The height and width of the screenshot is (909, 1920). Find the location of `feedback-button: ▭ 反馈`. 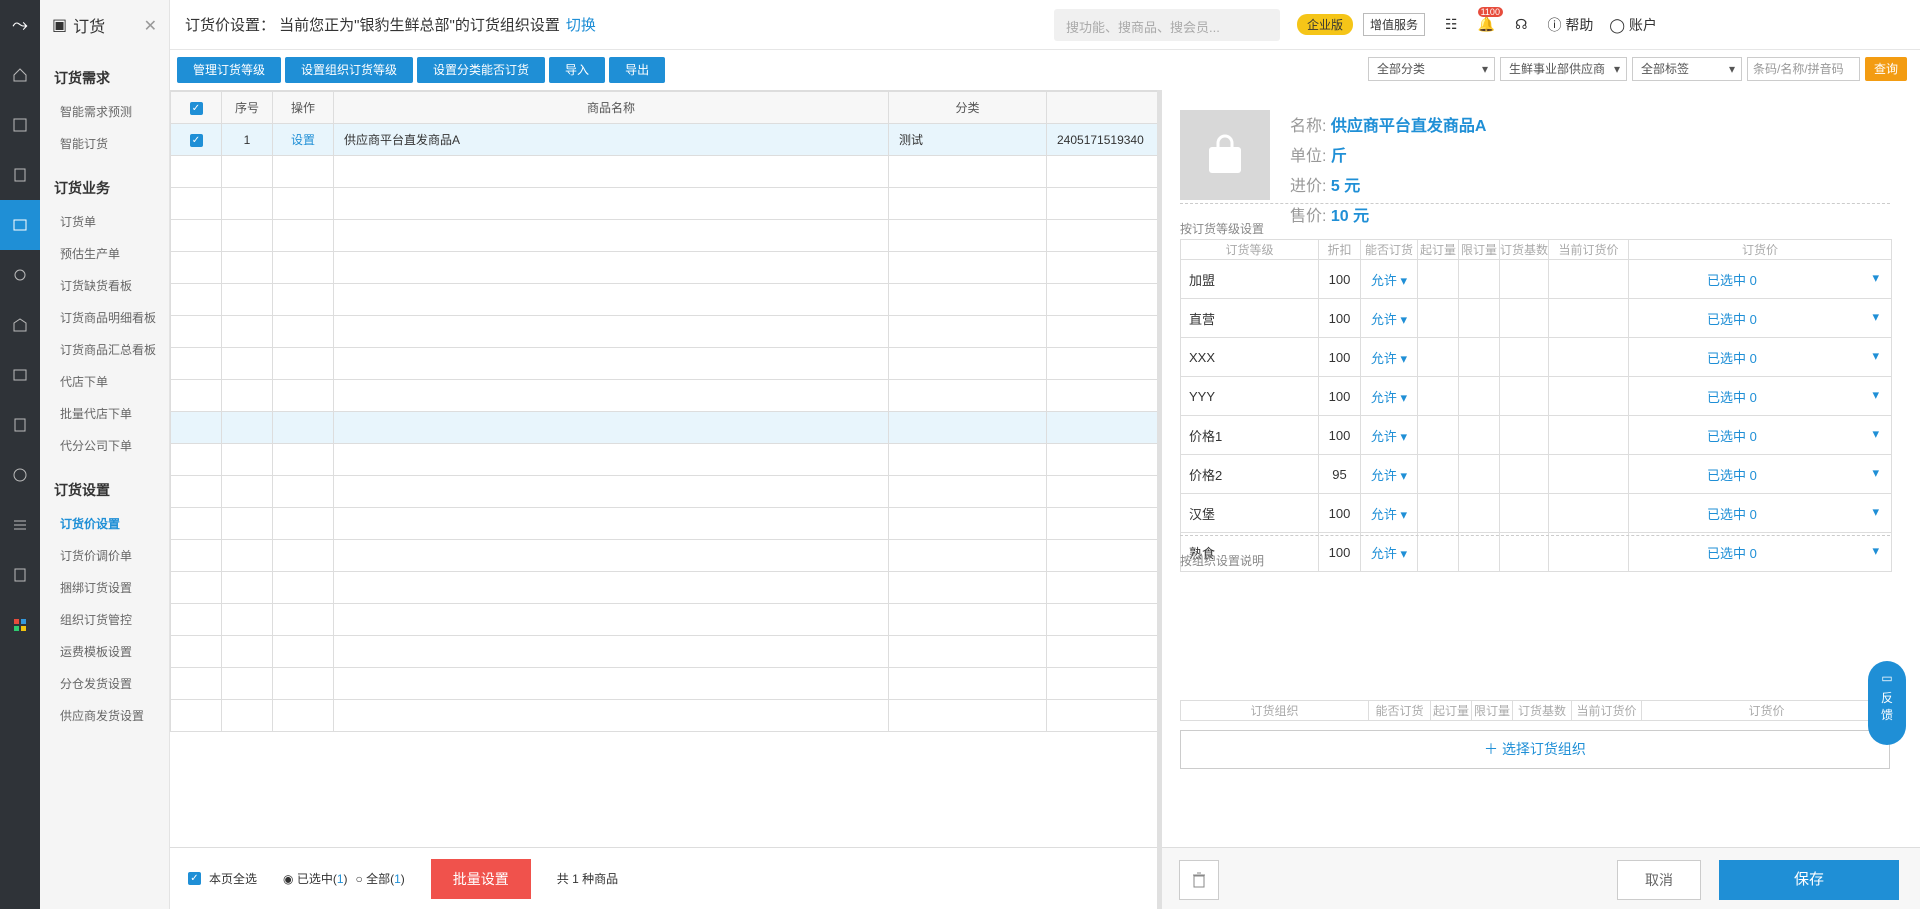

feedback-button: ▭ 反馈 is located at coordinates (1887, 703).